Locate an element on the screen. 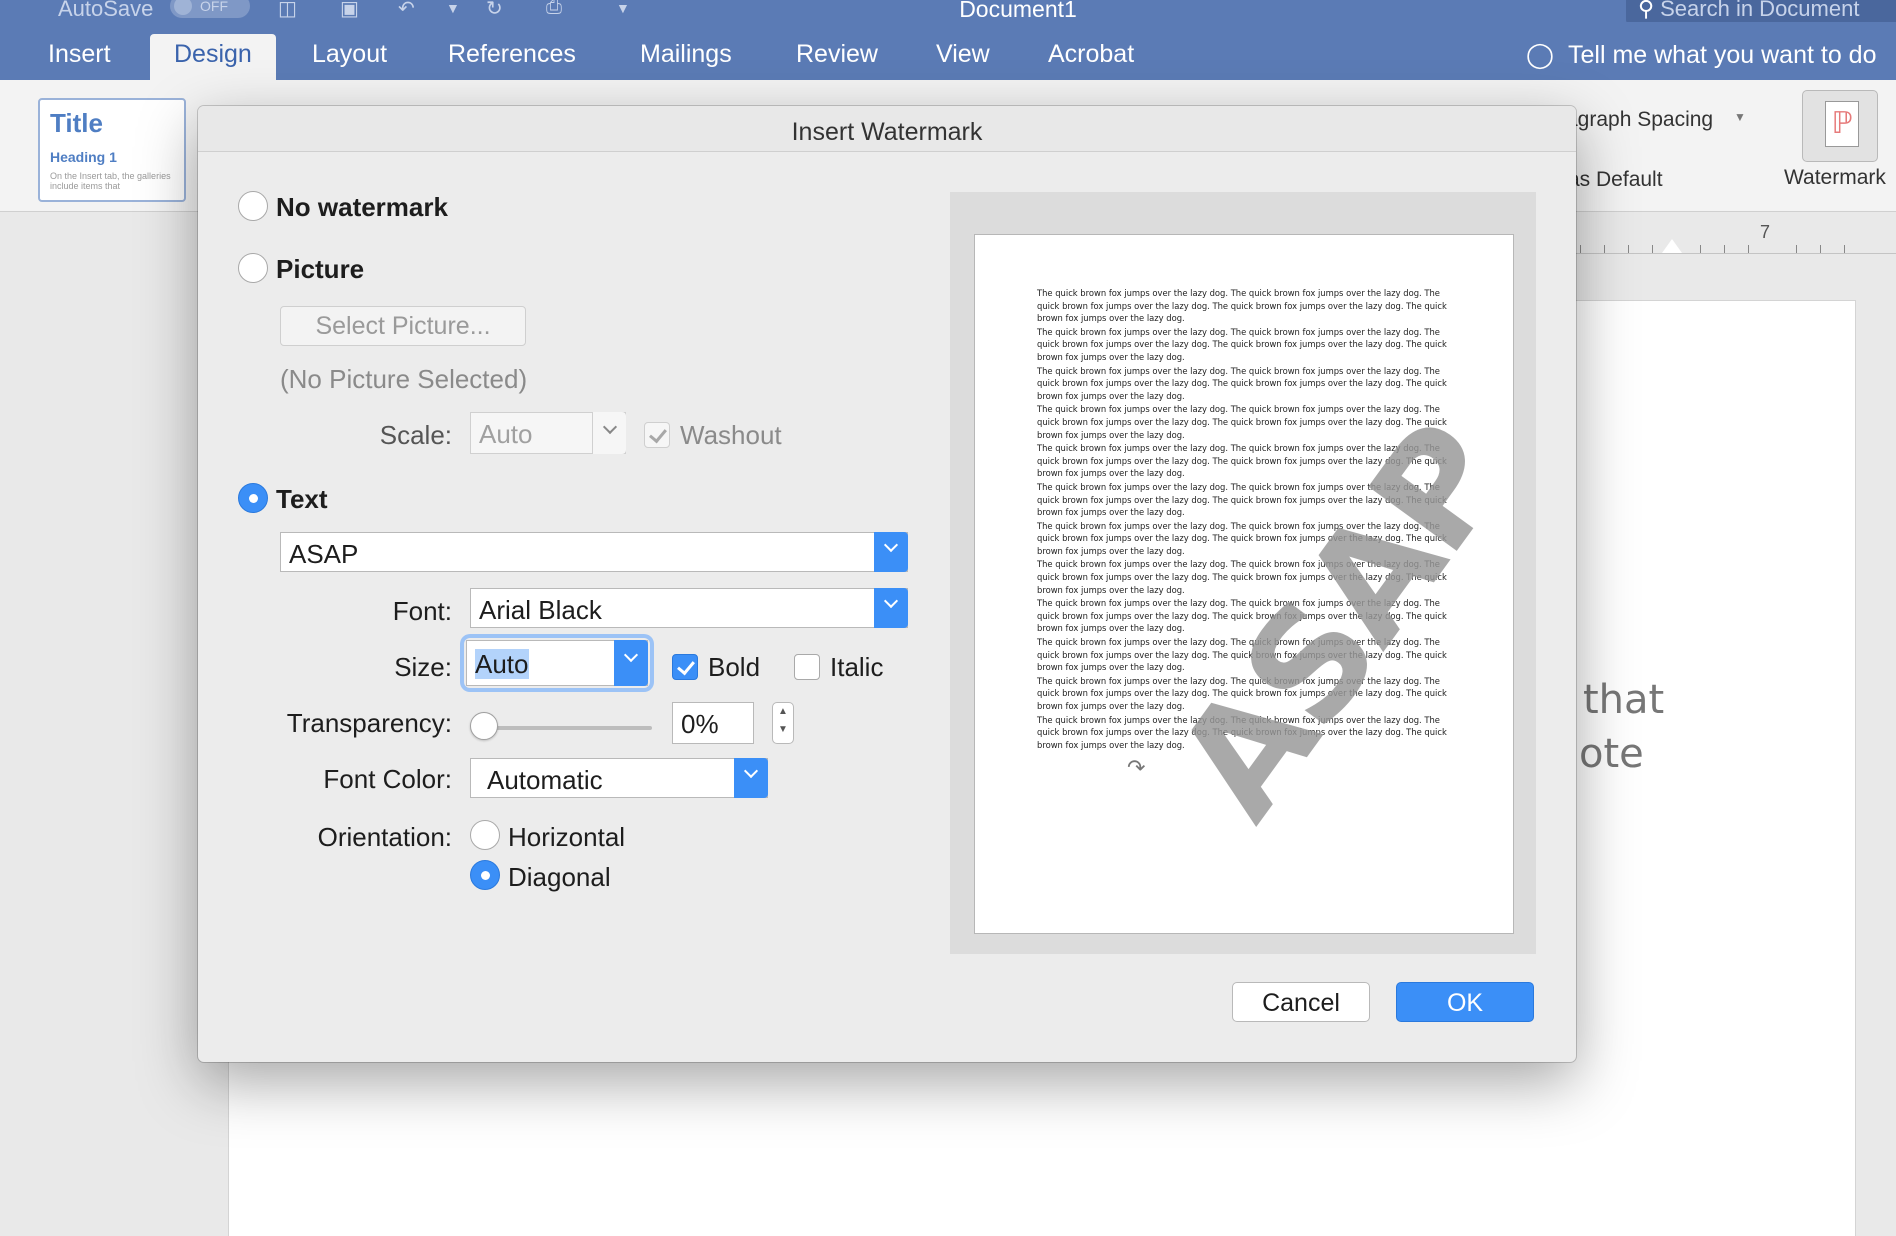 This screenshot has width=1896, height=1236. bold-label: Bold is located at coordinates (734, 667).